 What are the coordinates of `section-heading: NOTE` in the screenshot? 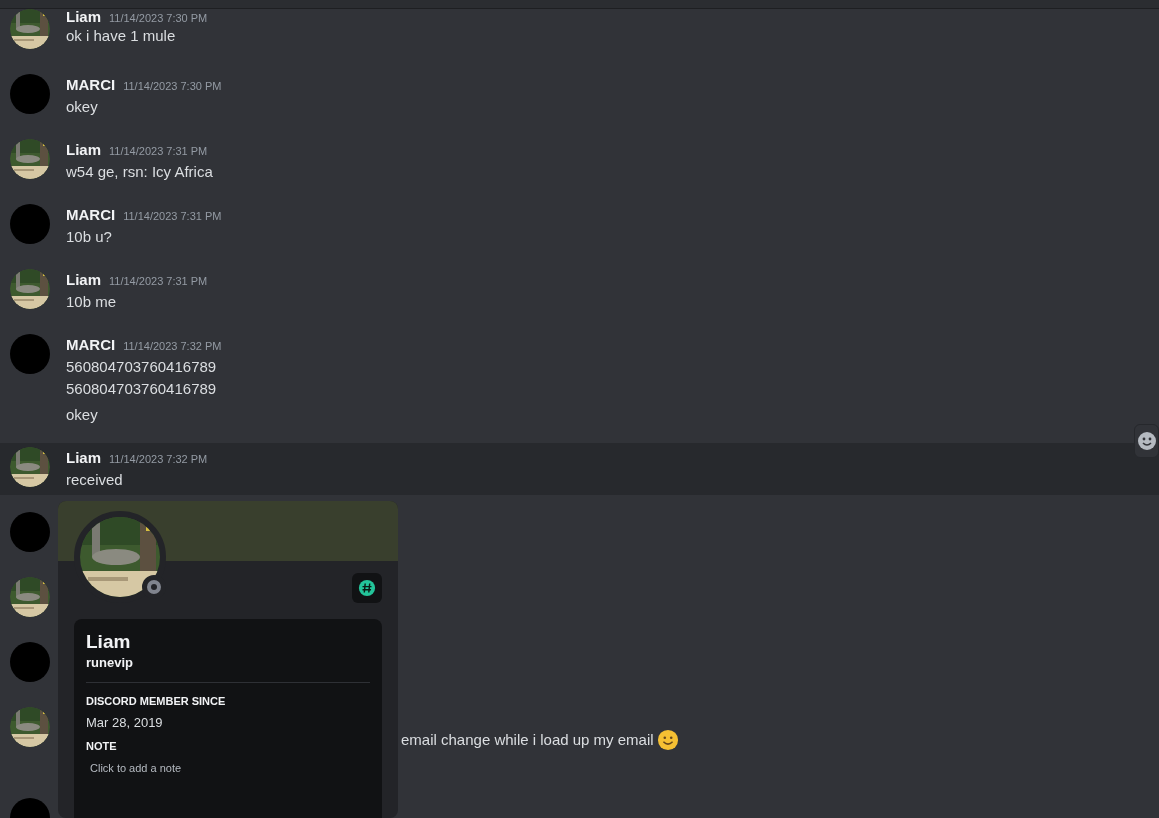 It's located at (102, 746).